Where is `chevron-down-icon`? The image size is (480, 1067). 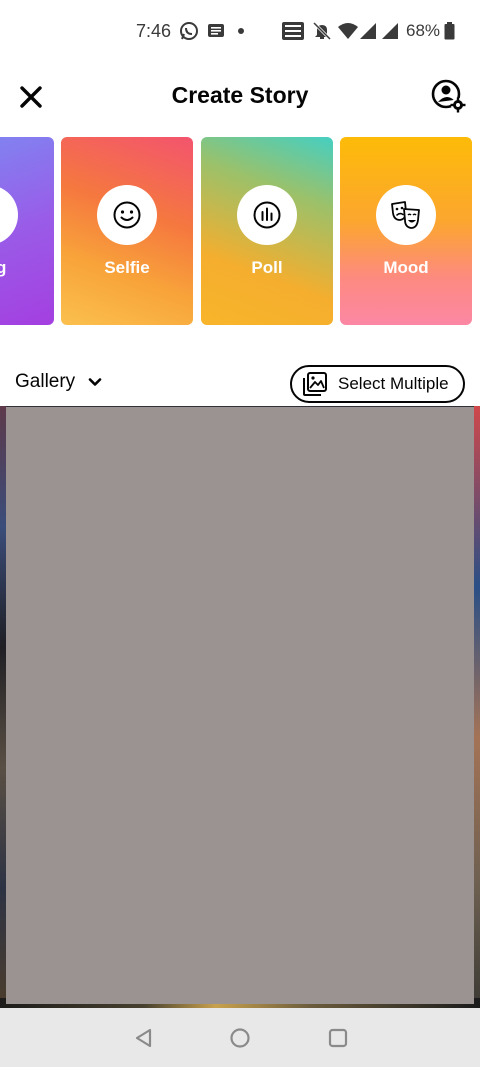
chevron-down-icon is located at coordinates (95, 382).